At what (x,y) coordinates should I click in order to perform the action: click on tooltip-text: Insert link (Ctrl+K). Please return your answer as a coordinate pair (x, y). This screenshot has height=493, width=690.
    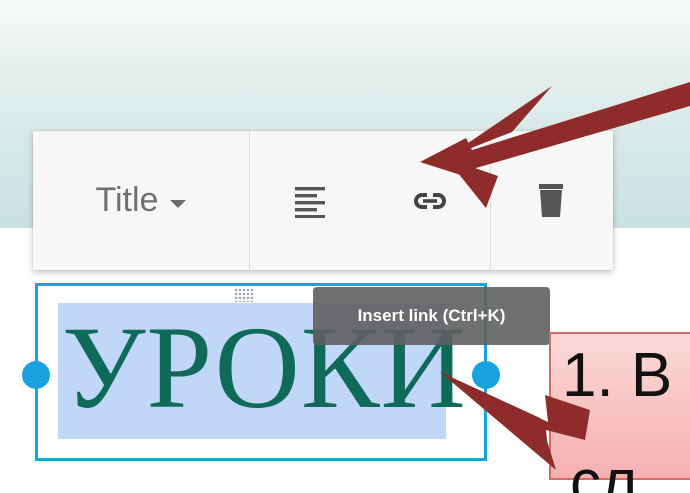
    Looking at the image, I should click on (431, 315).